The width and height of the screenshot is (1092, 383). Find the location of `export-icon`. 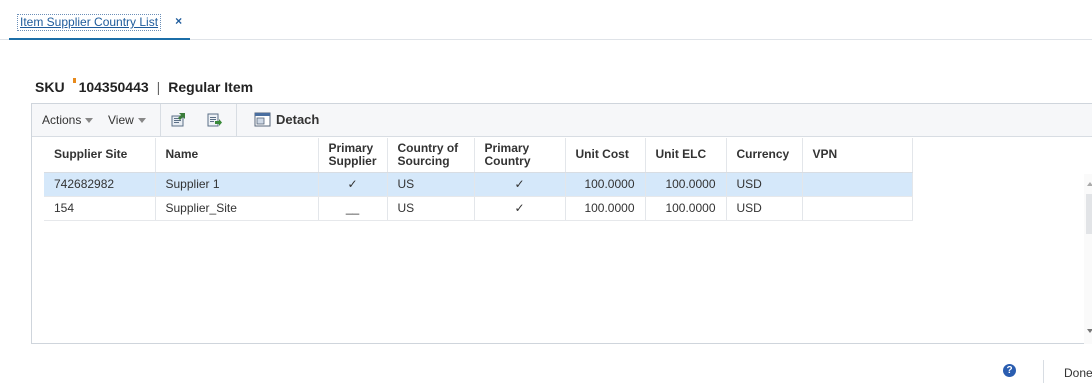

export-icon is located at coordinates (214, 120).